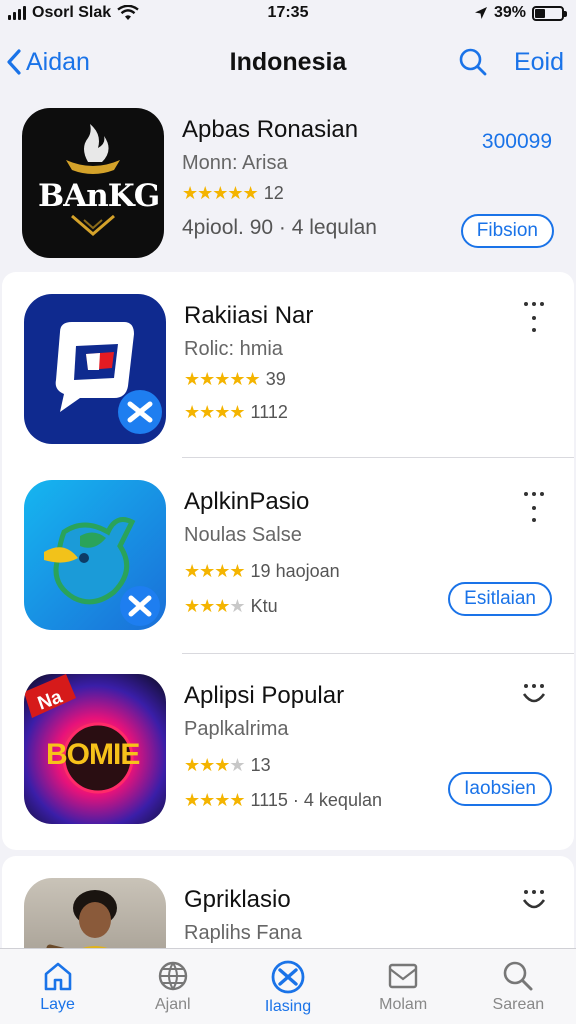  Describe the element at coordinates (247, 501) in the screenshot. I see `app-name: AplkinPasio` at that location.